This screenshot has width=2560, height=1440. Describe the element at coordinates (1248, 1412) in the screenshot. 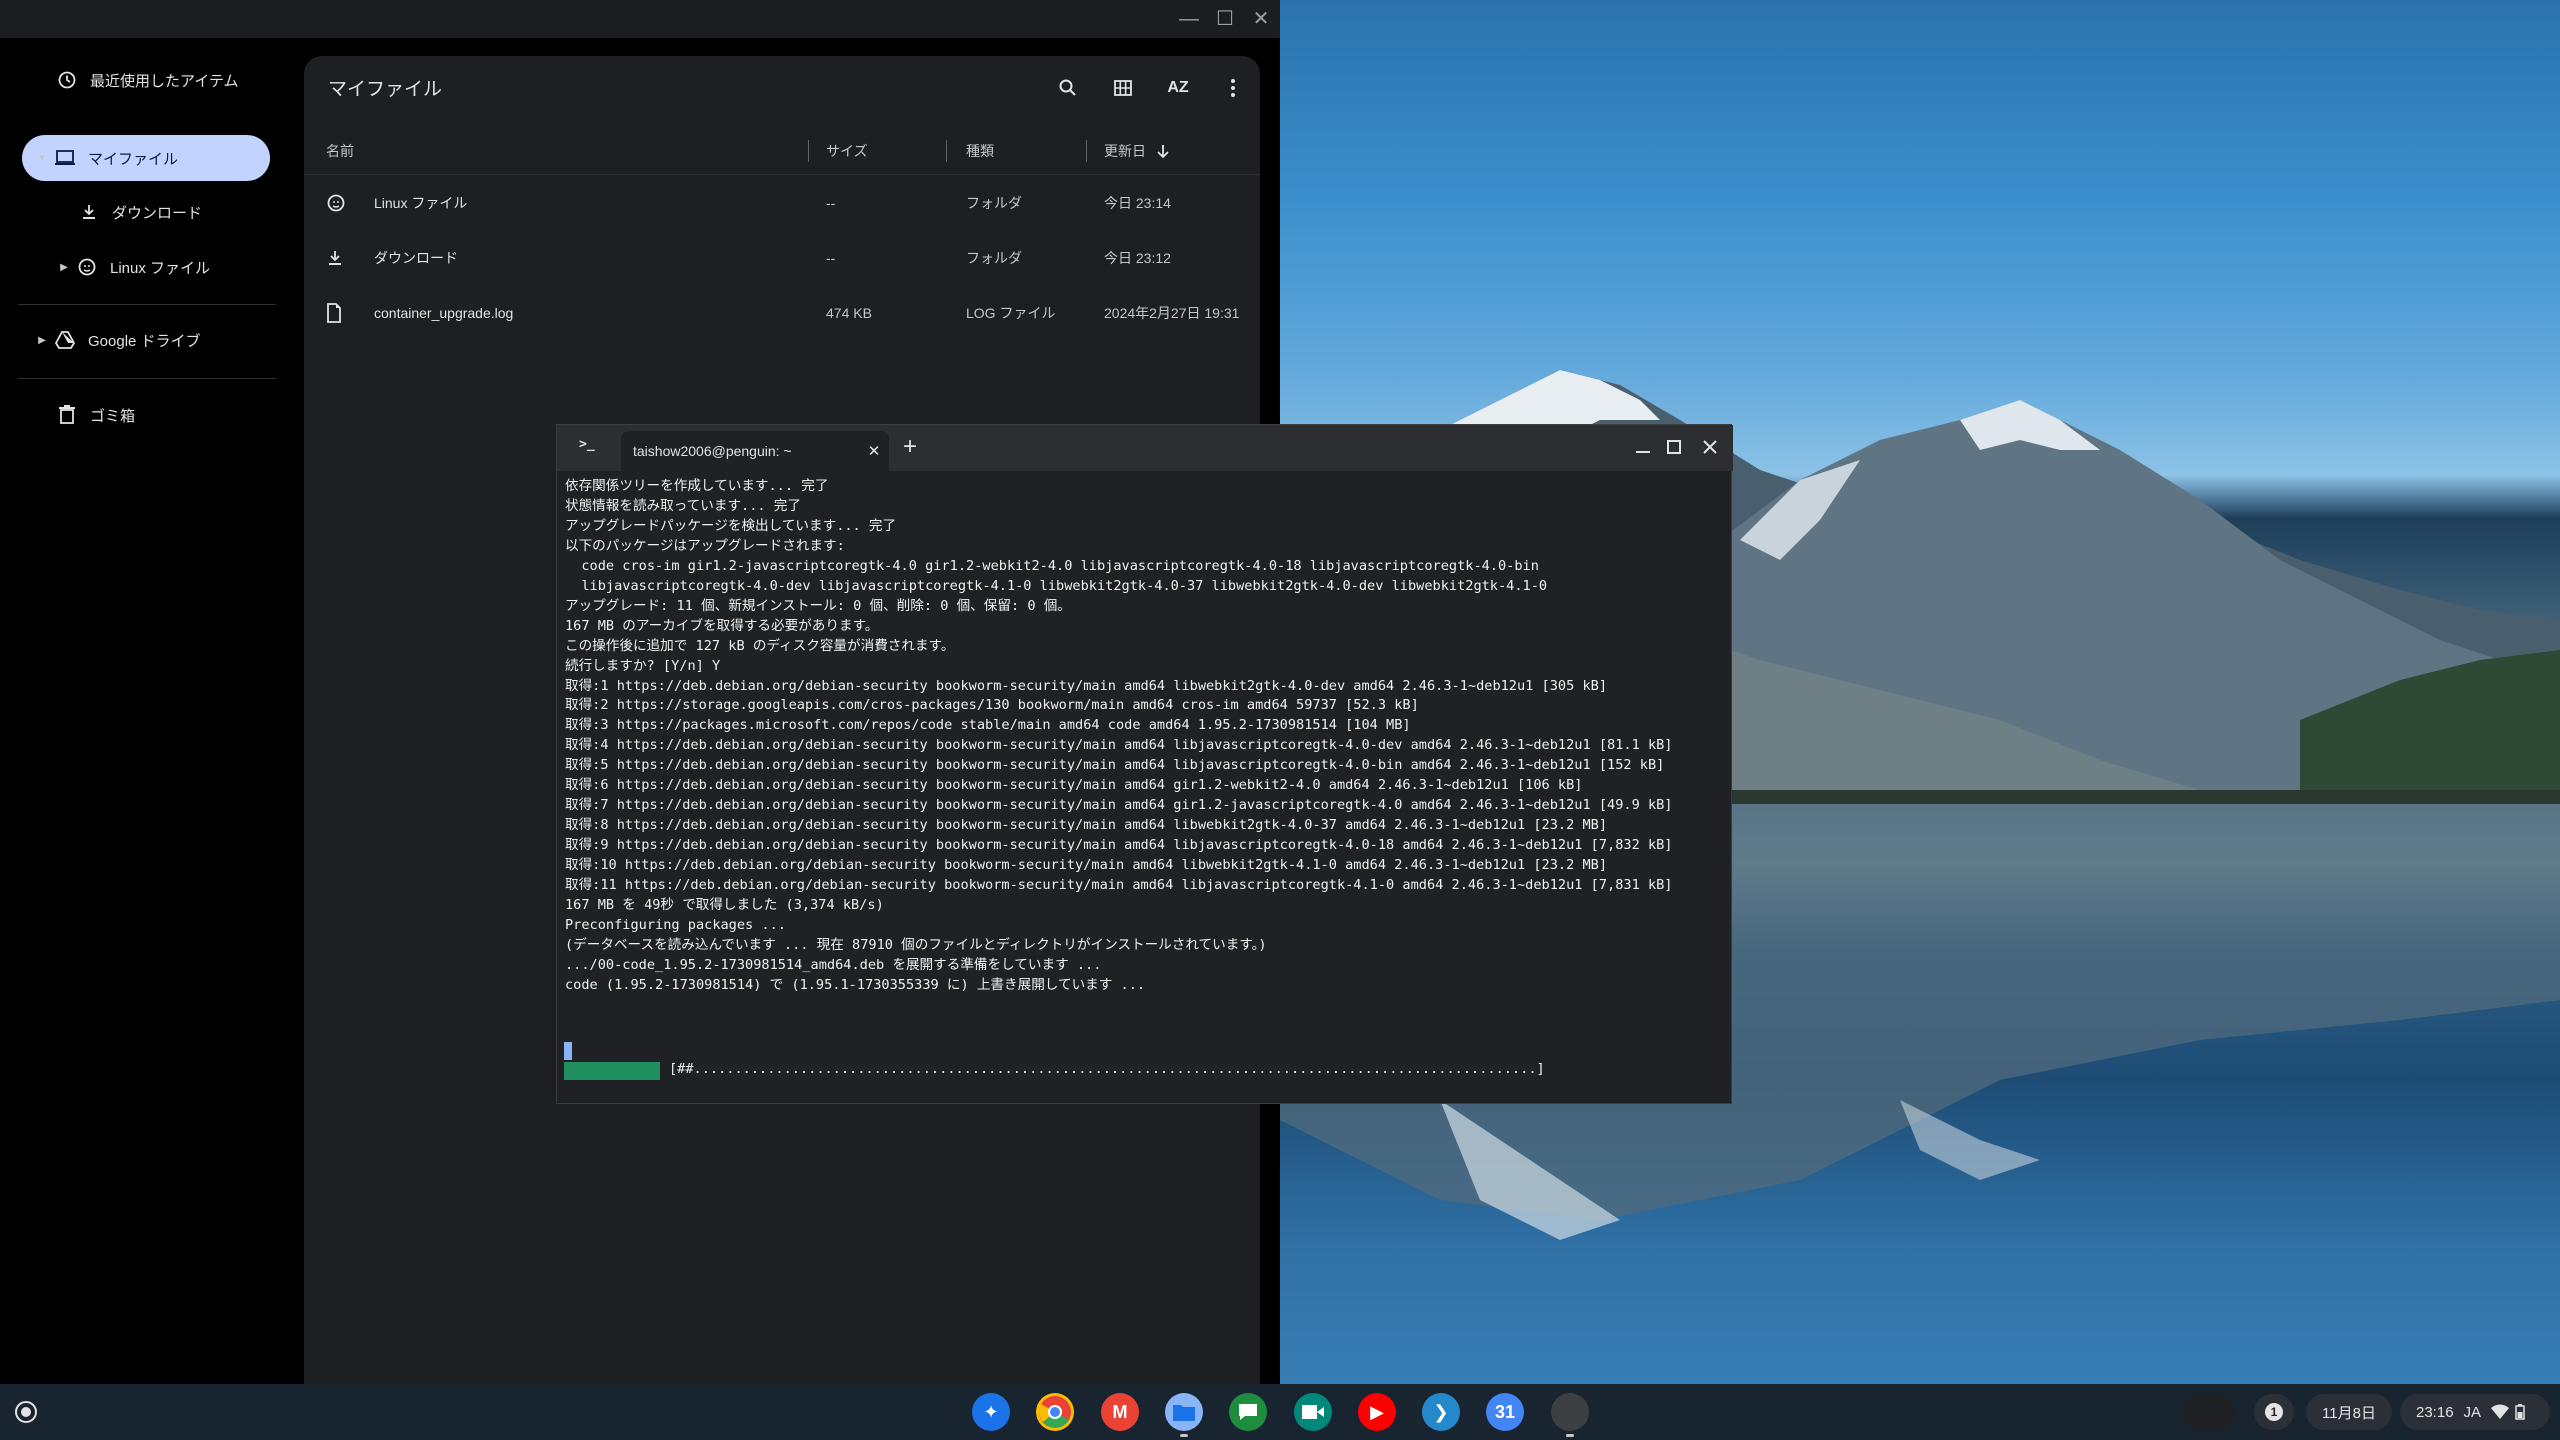

I see `chat-icon` at that location.